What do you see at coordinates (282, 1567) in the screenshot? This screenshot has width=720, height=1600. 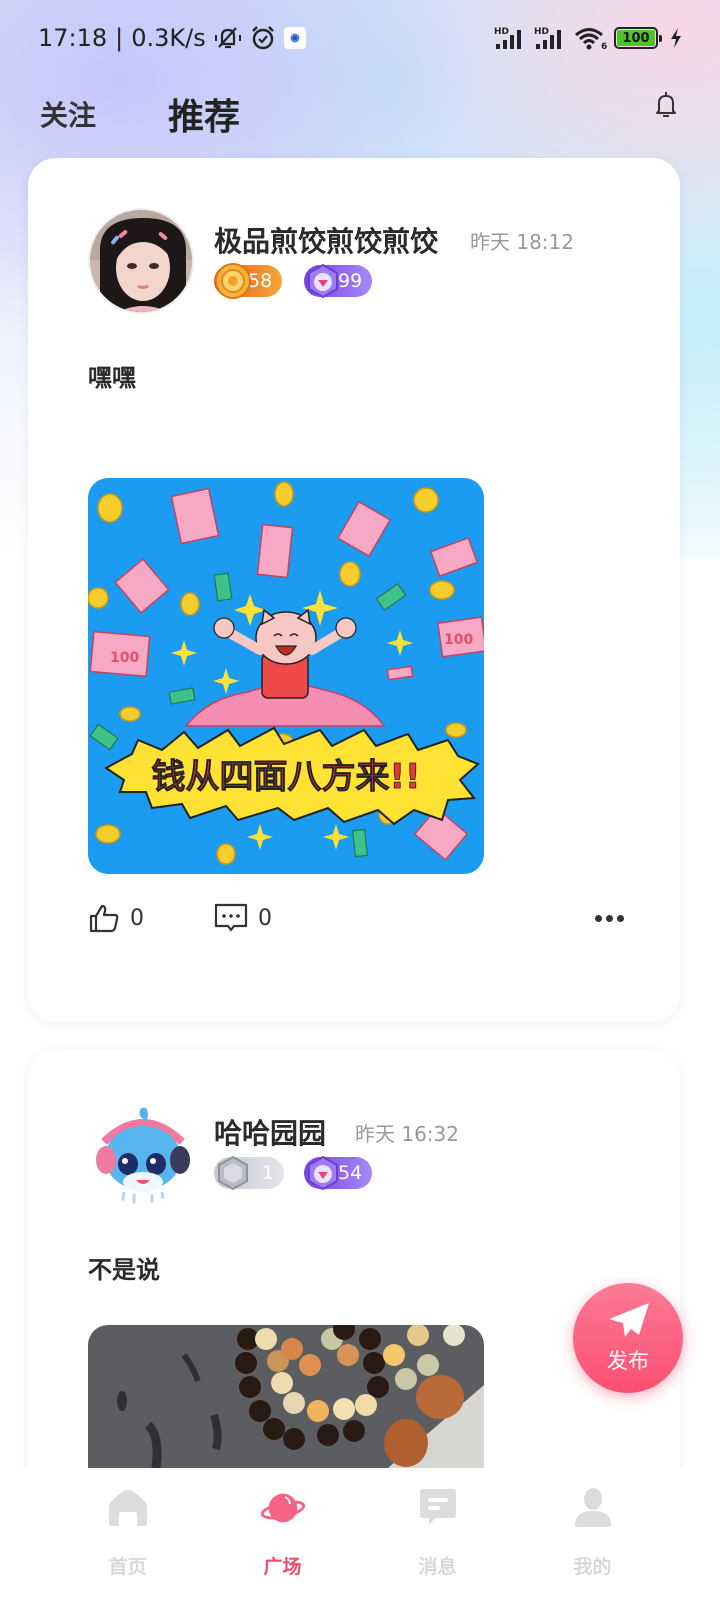 I see `nav-plaza-label: 广场` at bounding box center [282, 1567].